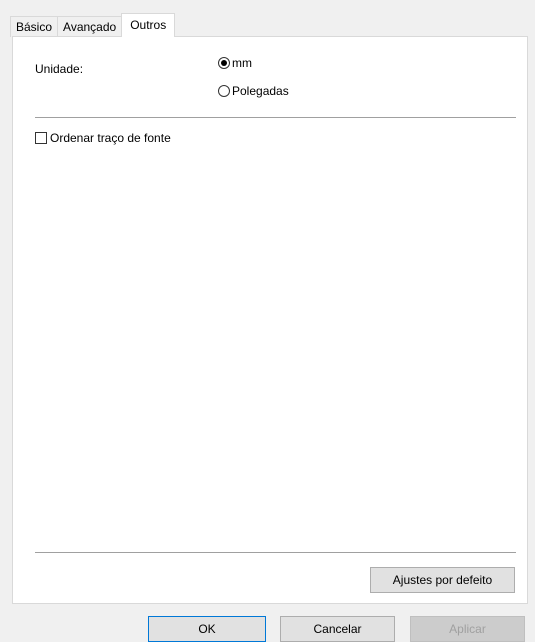 The image size is (535, 642). I want to click on defaults-button: Ajustes por defeito, so click(442, 580).